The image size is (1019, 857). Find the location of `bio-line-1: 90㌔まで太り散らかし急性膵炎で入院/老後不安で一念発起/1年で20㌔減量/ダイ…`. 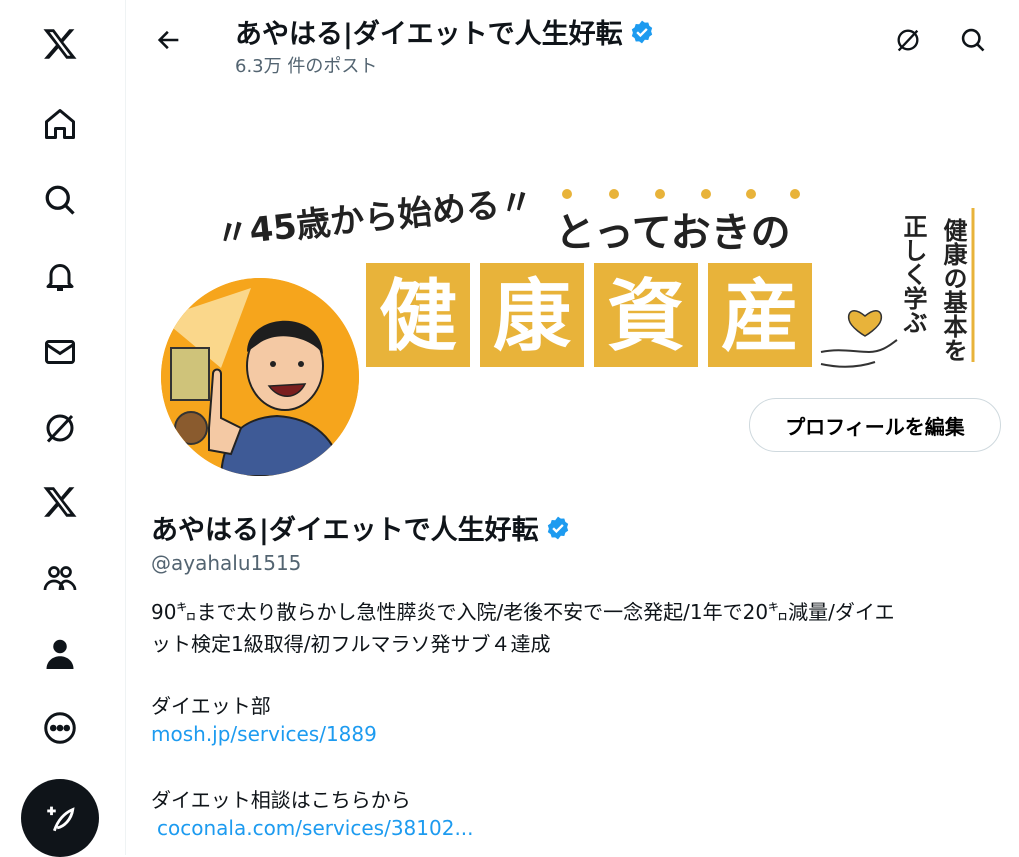

bio-line-1: 90㌔まで太り散らかし急性膵炎で入院/老後不安で一念発起/1年で20㌔減量/ダイ… is located at coordinates (523, 612).